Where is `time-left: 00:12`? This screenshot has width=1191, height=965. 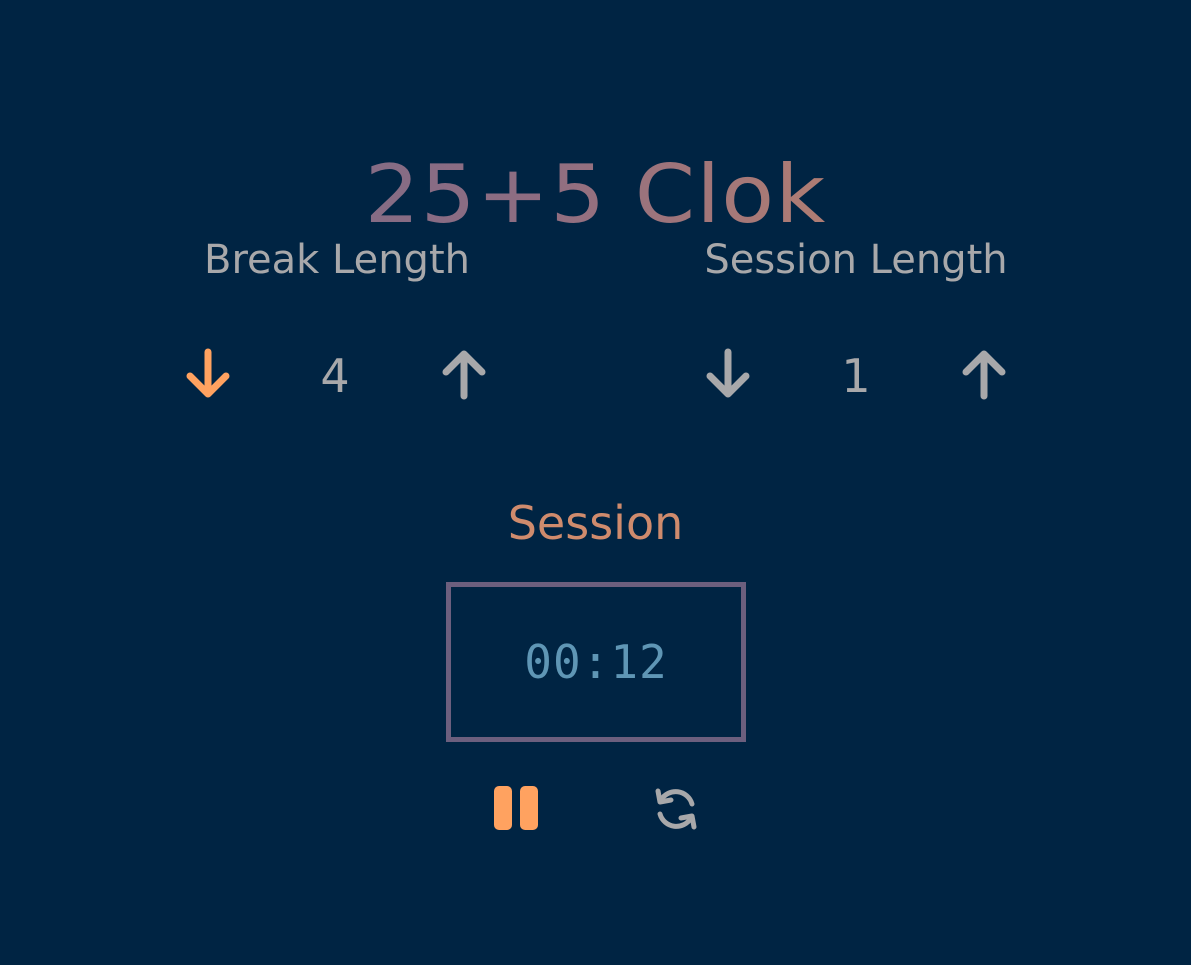
time-left: 00:12 is located at coordinates (596, 662).